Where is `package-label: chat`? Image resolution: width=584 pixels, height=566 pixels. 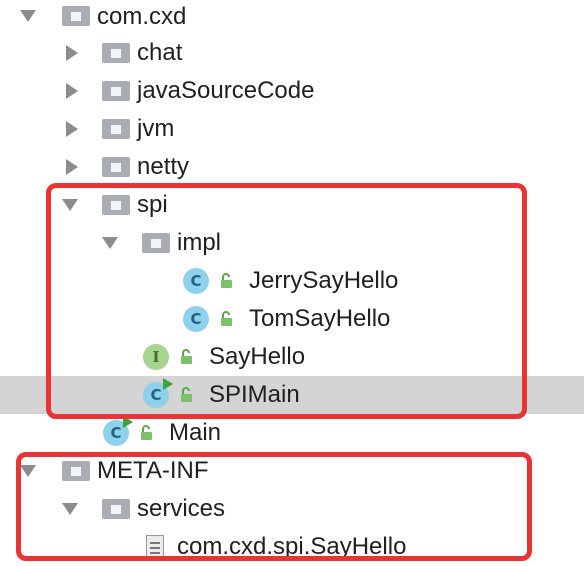
package-label: chat is located at coordinates (160, 52).